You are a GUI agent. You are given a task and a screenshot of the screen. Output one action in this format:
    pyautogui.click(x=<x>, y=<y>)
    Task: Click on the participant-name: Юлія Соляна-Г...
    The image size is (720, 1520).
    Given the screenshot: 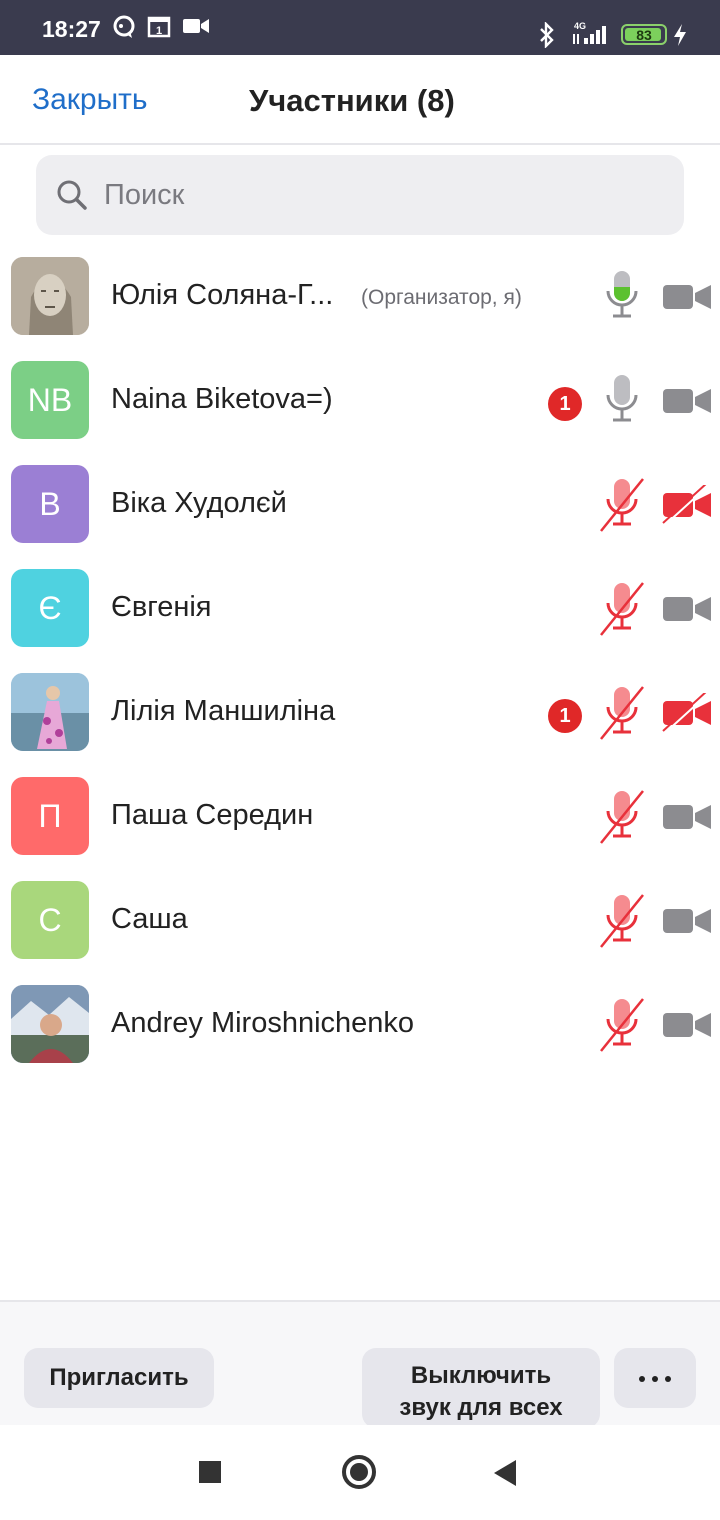 What is the action you would take?
    pyautogui.click(x=222, y=295)
    